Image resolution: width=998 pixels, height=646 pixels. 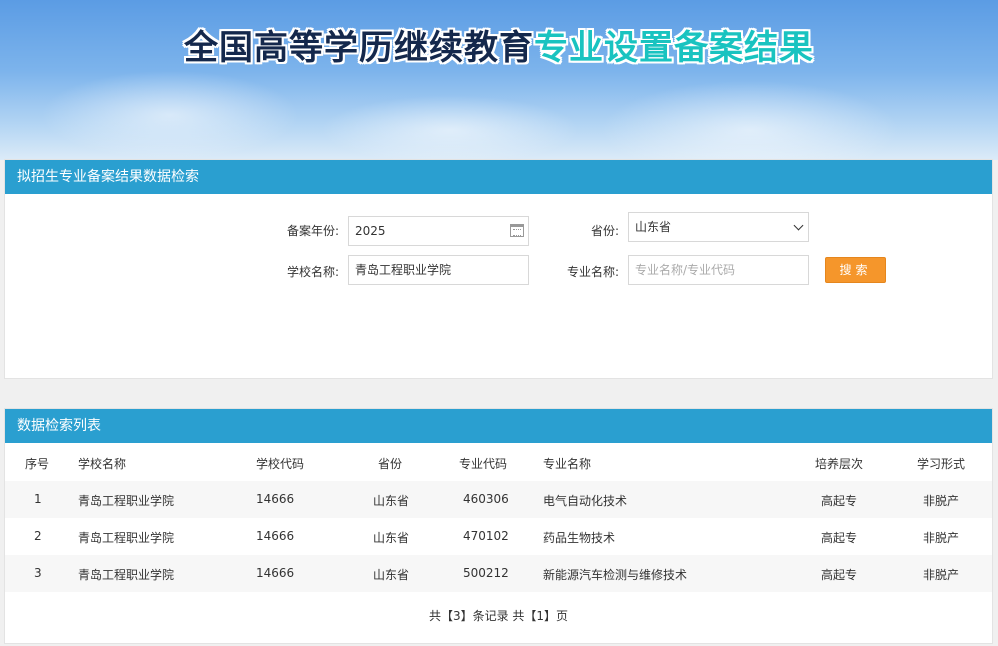 What do you see at coordinates (579, 538) in the screenshot?
I see `row-major-name: 药品生物技术` at bounding box center [579, 538].